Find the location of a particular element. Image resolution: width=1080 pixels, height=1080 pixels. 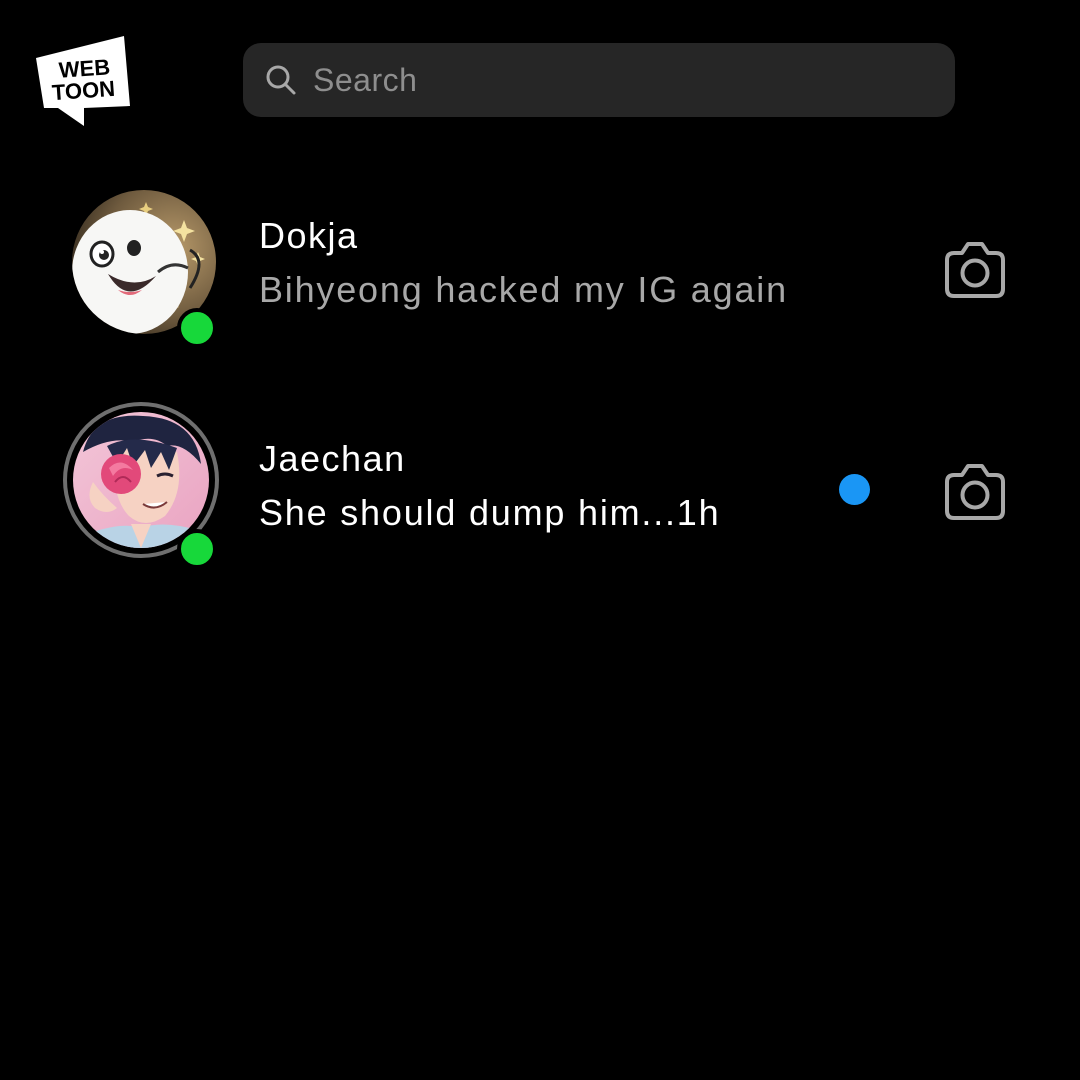

contact-name: Dokja is located at coordinates (309, 235).